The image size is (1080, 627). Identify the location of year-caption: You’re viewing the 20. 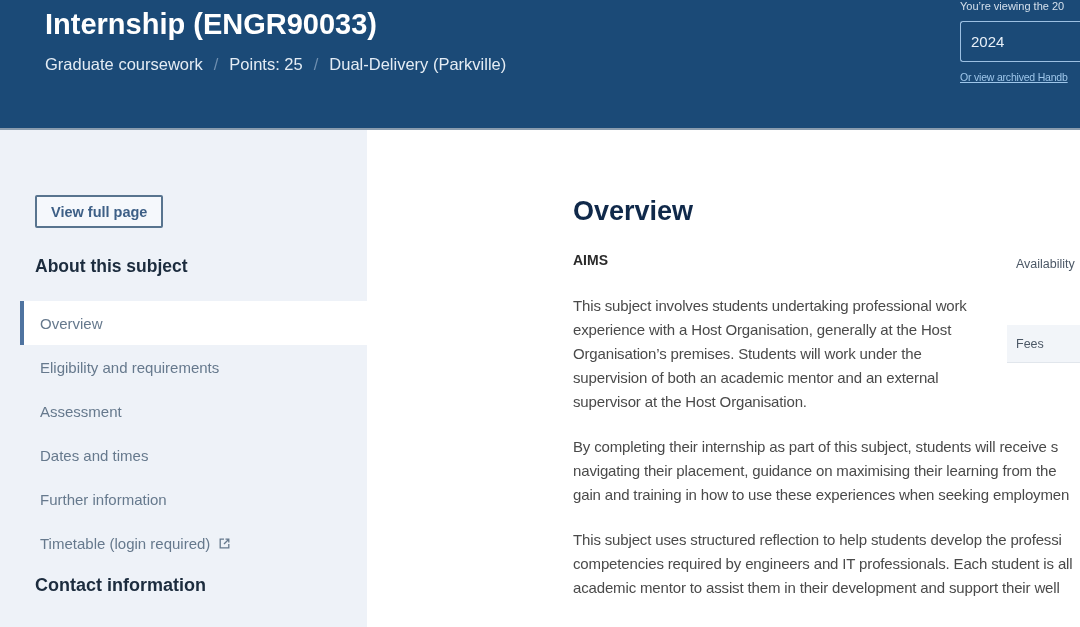
(1012, 6).